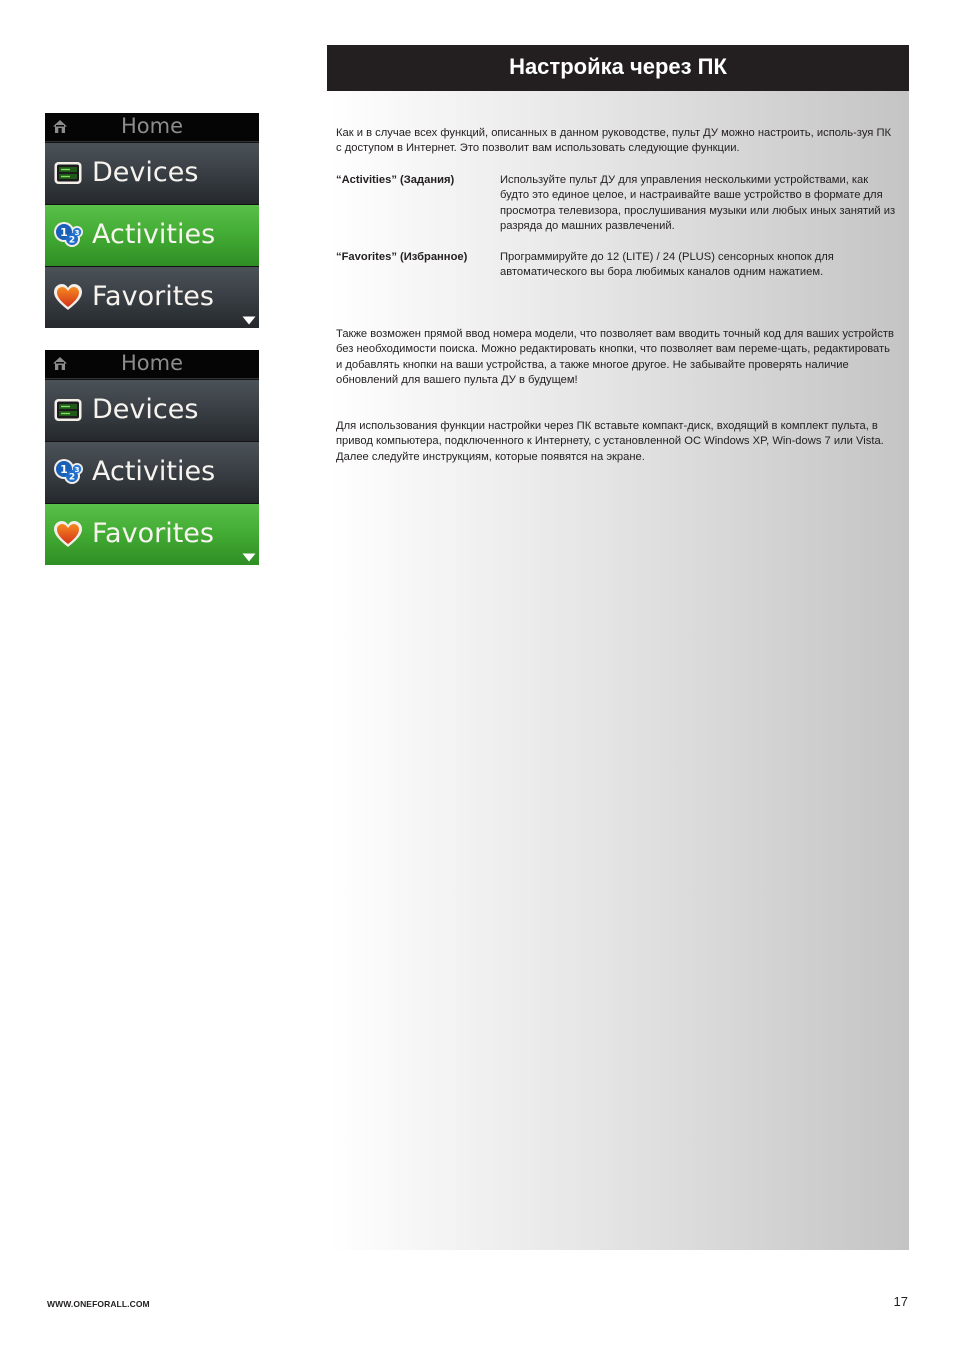 The width and height of the screenshot is (954, 1350). Describe the element at coordinates (618, 68) in the screenshot. I see `section-title: Настройка через ПК` at that location.